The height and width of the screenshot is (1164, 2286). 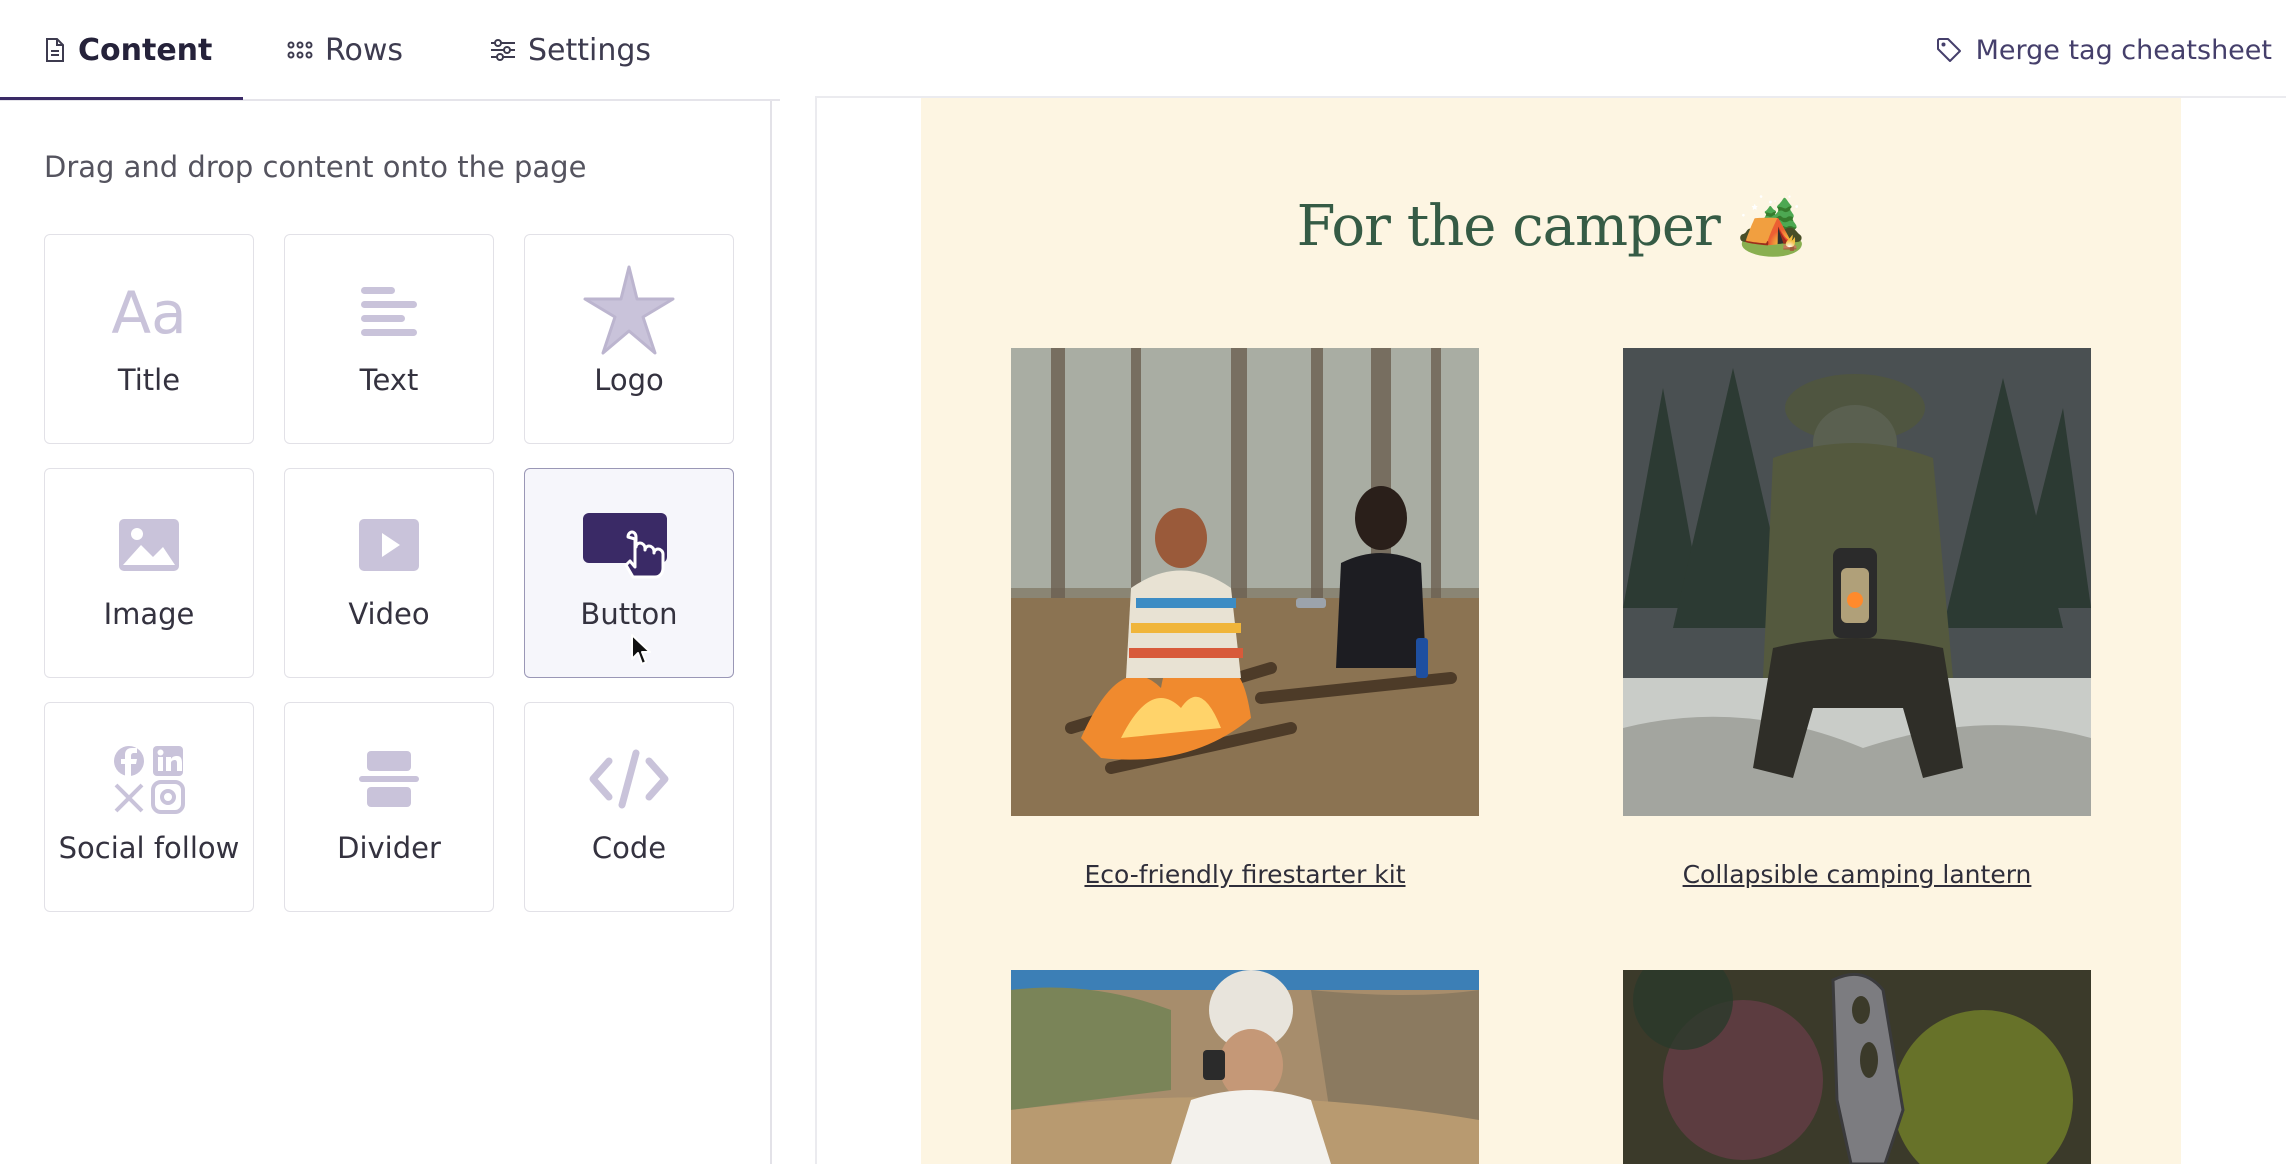 I want to click on title-aa-icon: Aa, so click(x=149, y=311).